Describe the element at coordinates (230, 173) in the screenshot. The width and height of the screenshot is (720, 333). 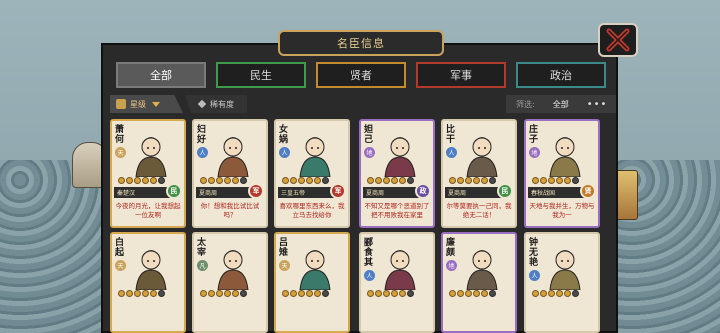
I see `minister-card: 妇好人夏商周军你！想和我比试比试吗？` at that location.